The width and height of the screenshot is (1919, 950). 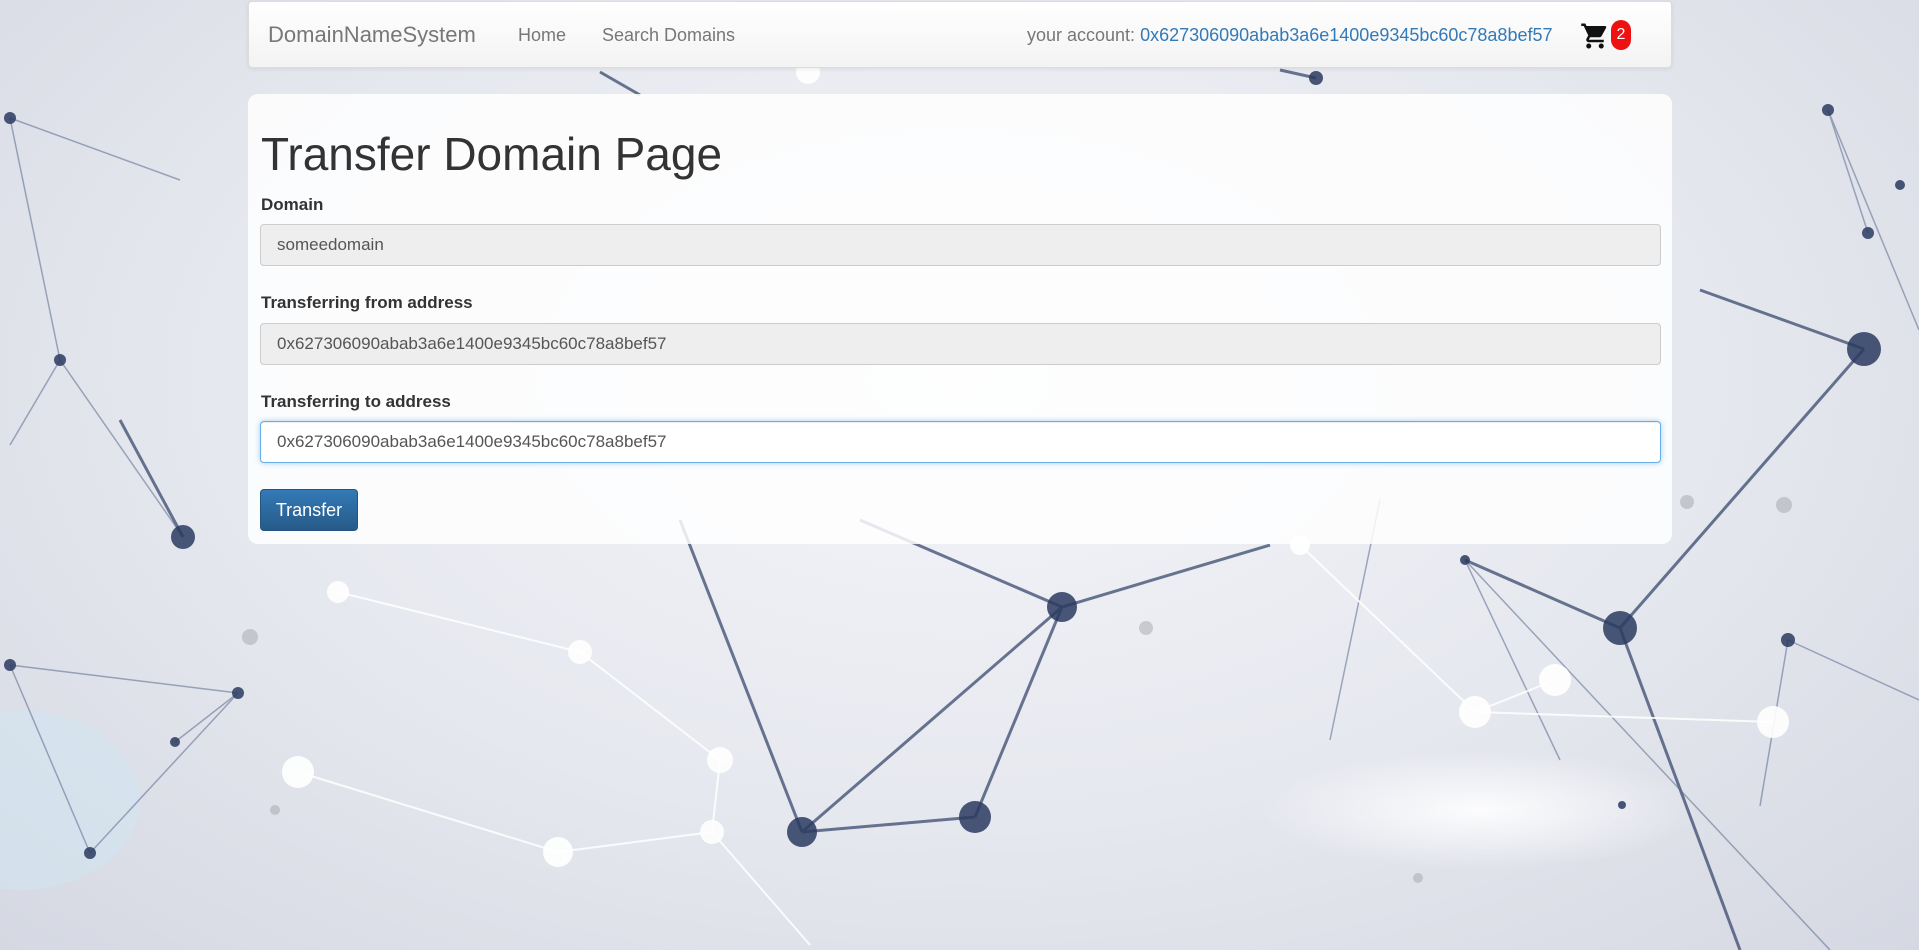 What do you see at coordinates (1621, 35) in the screenshot?
I see `cart-count-badge: 2` at bounding box center [1621, 35].